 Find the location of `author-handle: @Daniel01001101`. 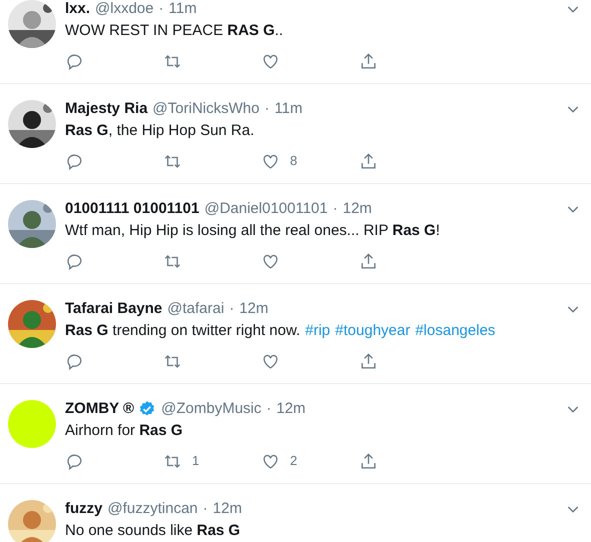

author-handle: @Daniel01001101 is located at coordinates (266, 209).